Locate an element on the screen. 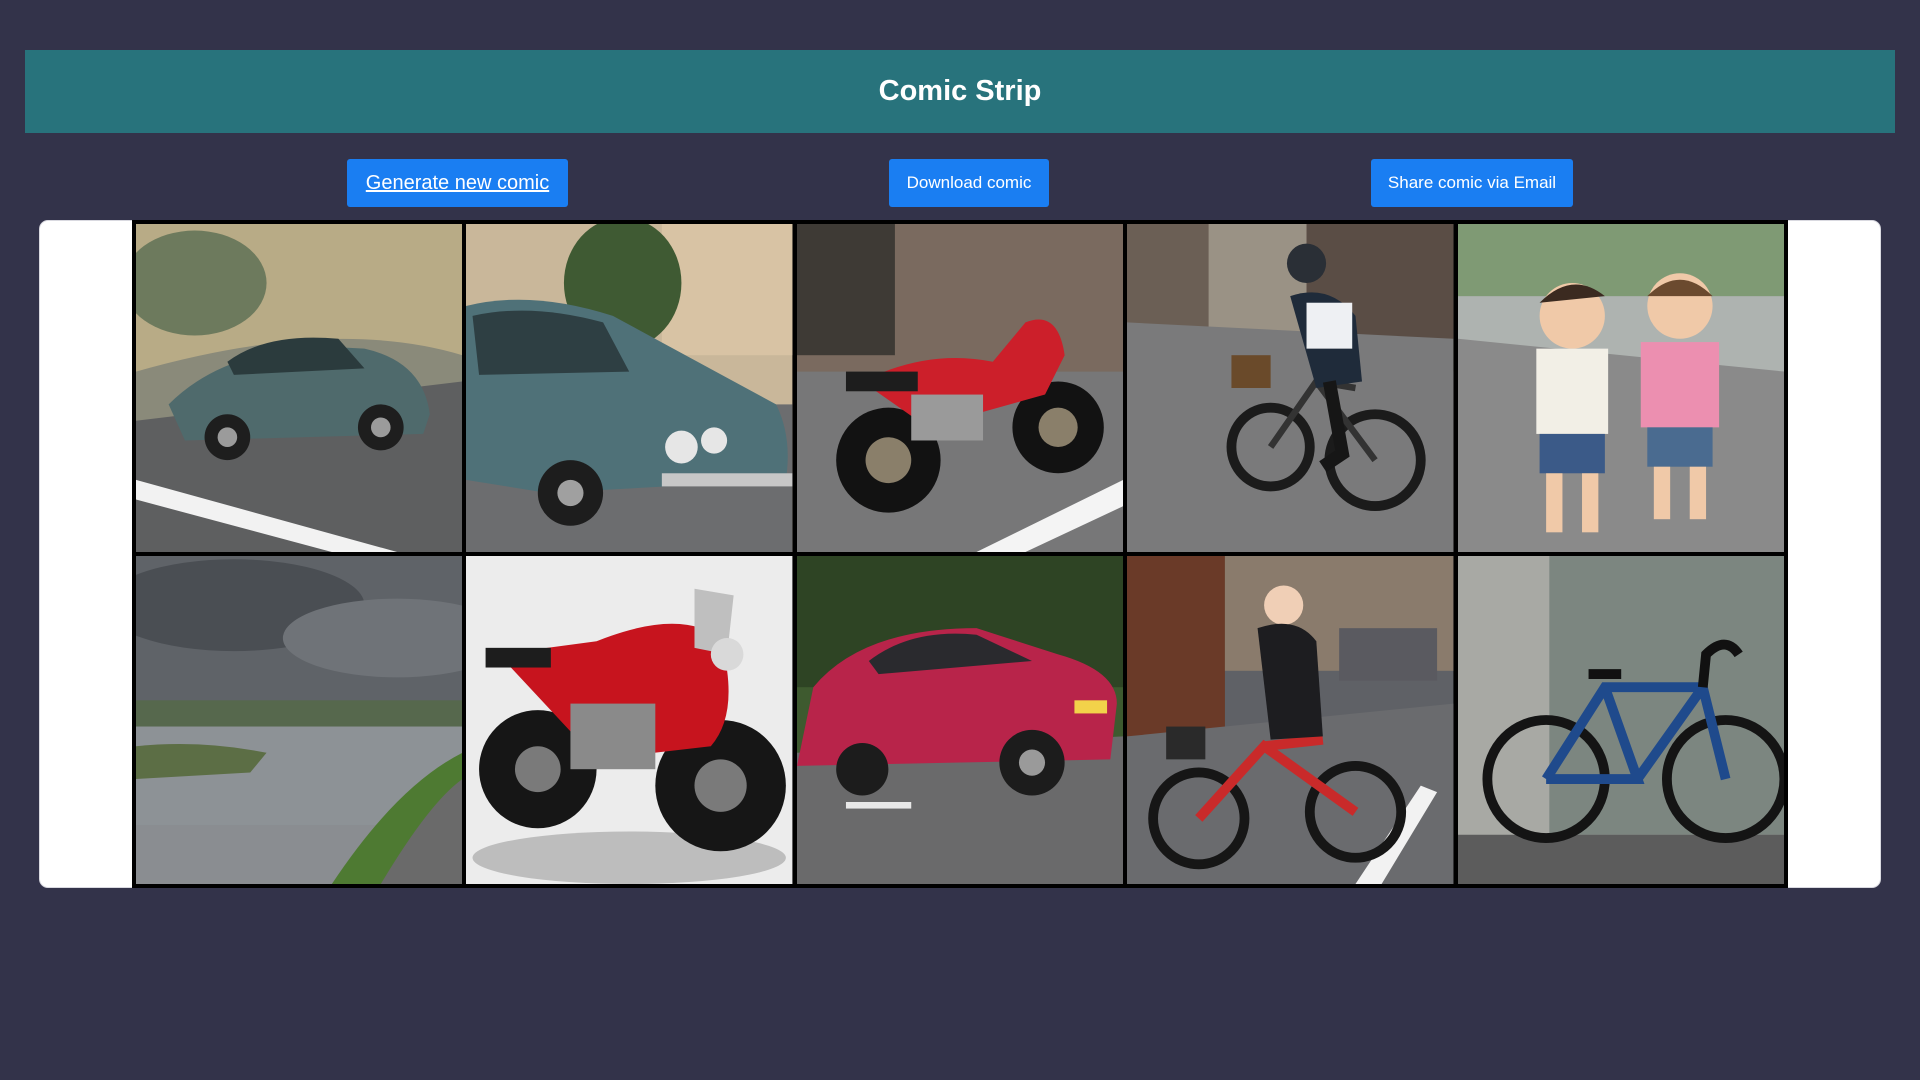 Image resolution: width=1920 pixels, height=1080 pixels. generate-comic-button: Generate new comic is located at coordinates (457, 183).